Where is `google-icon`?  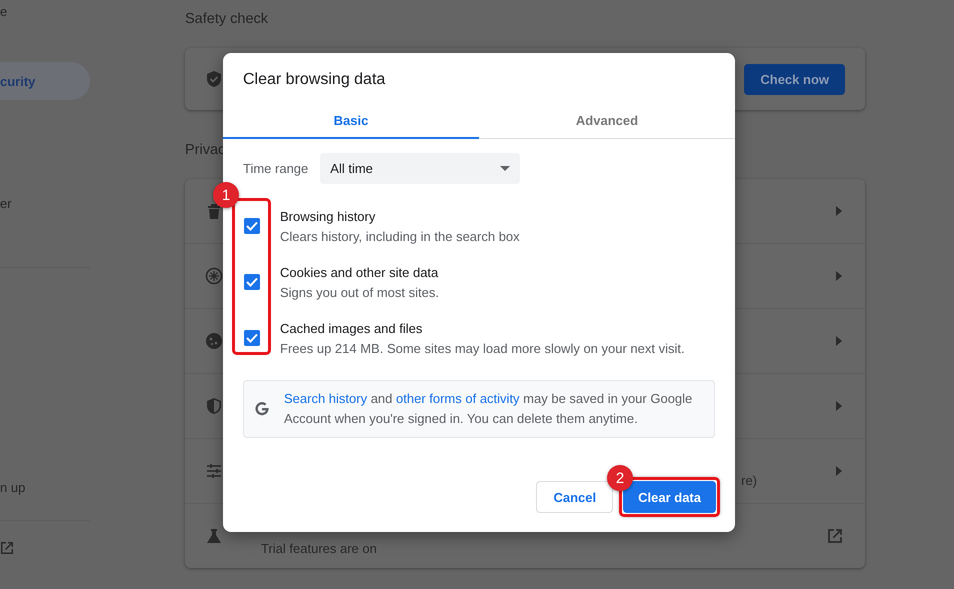
google-icon is located at coordinates (262, 409).